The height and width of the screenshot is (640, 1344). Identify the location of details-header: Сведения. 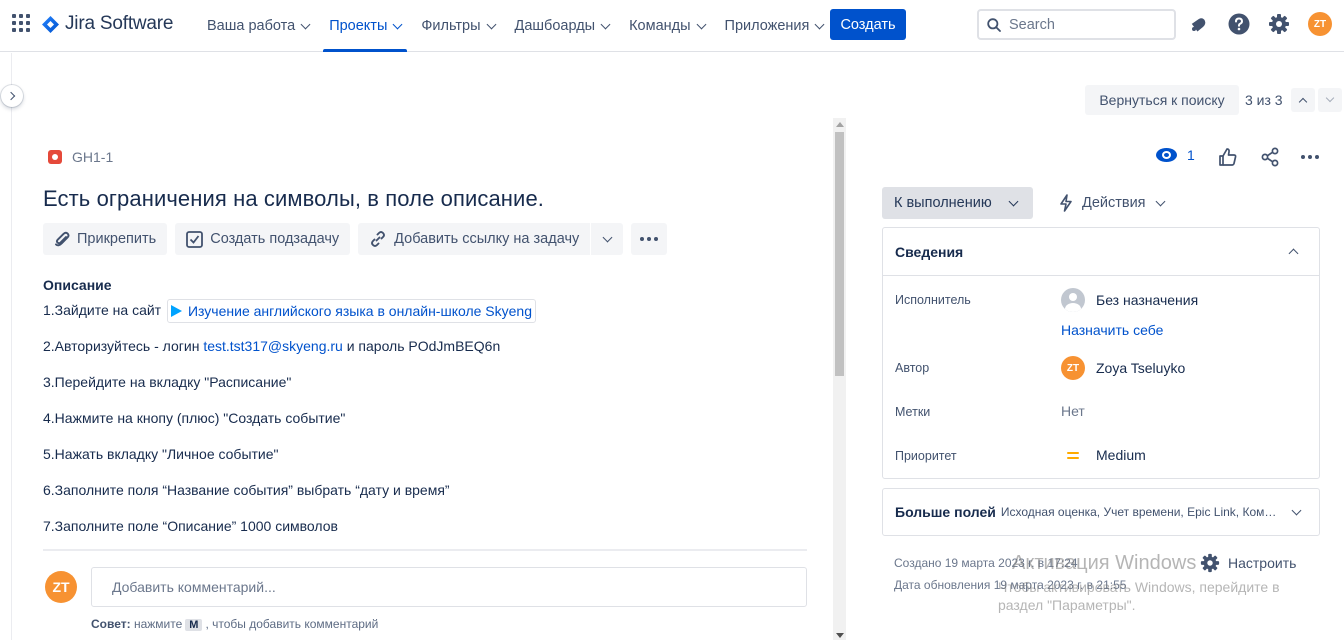
(1101, 252).